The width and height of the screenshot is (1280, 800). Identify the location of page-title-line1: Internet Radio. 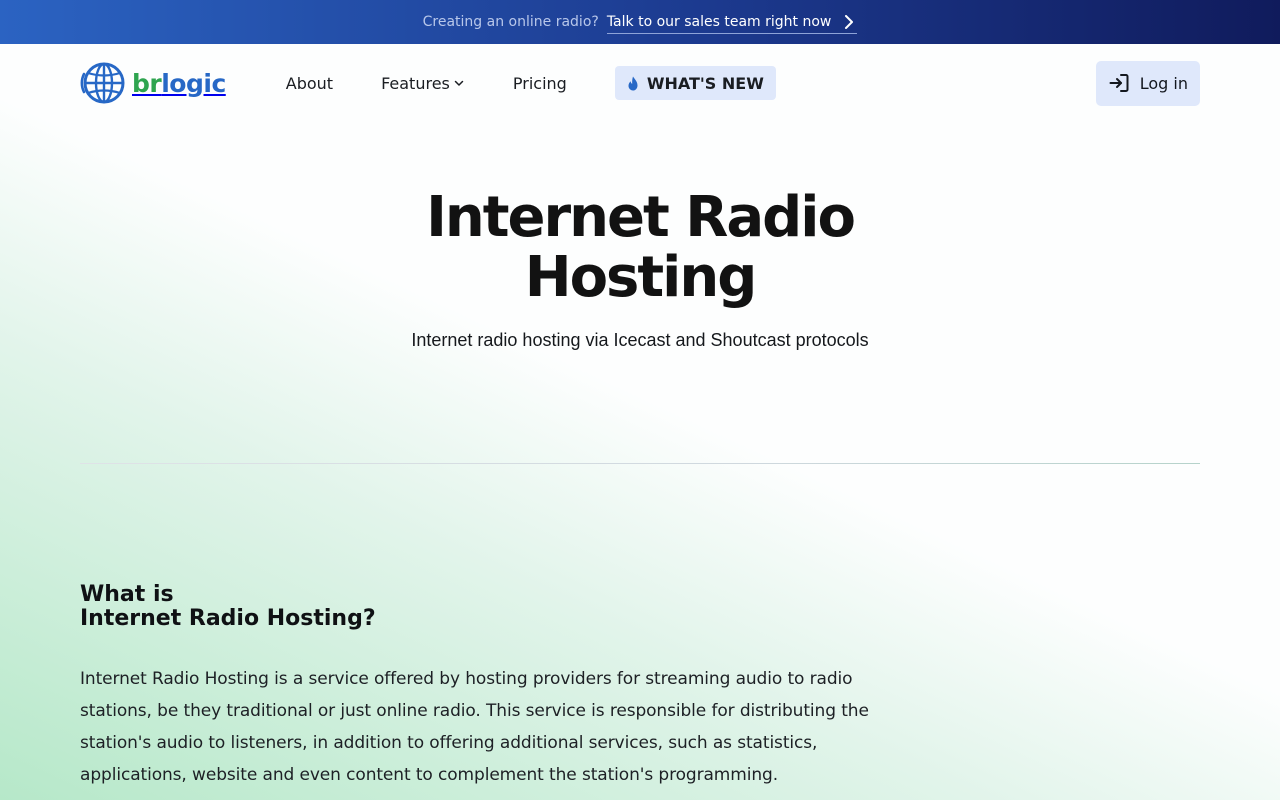
(641, 217).